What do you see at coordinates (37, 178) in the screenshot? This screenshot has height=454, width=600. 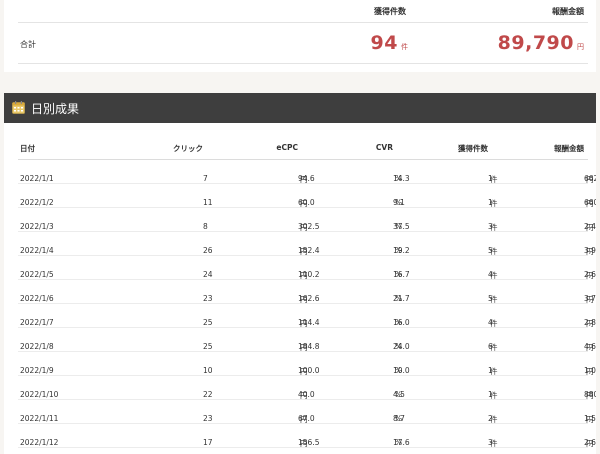 I see `cell-date-value: 2022/1/1` at bounding box center [37, 178].